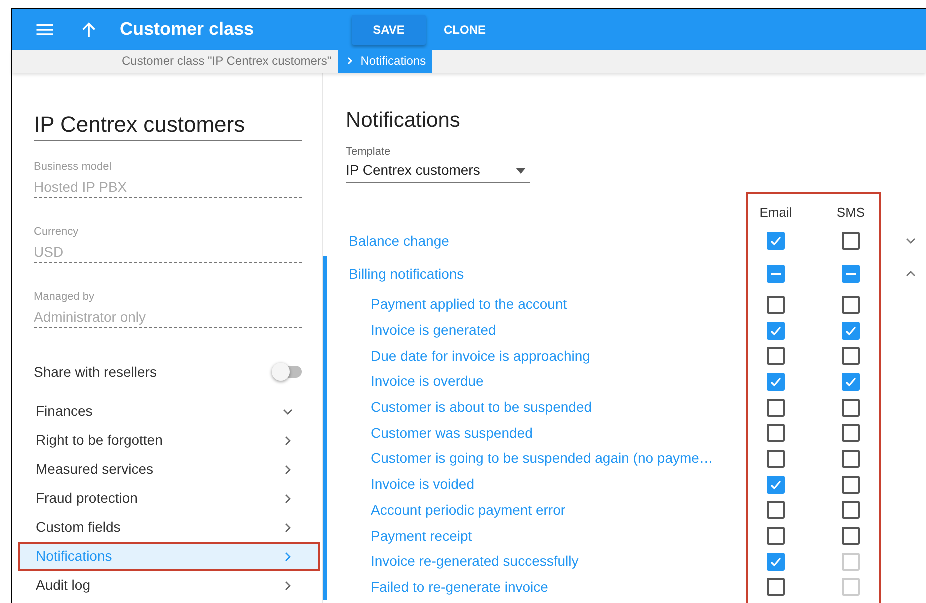 This screenshot has height=603, width=926. I want to click on page-title: Customer class, so click(188, 29).